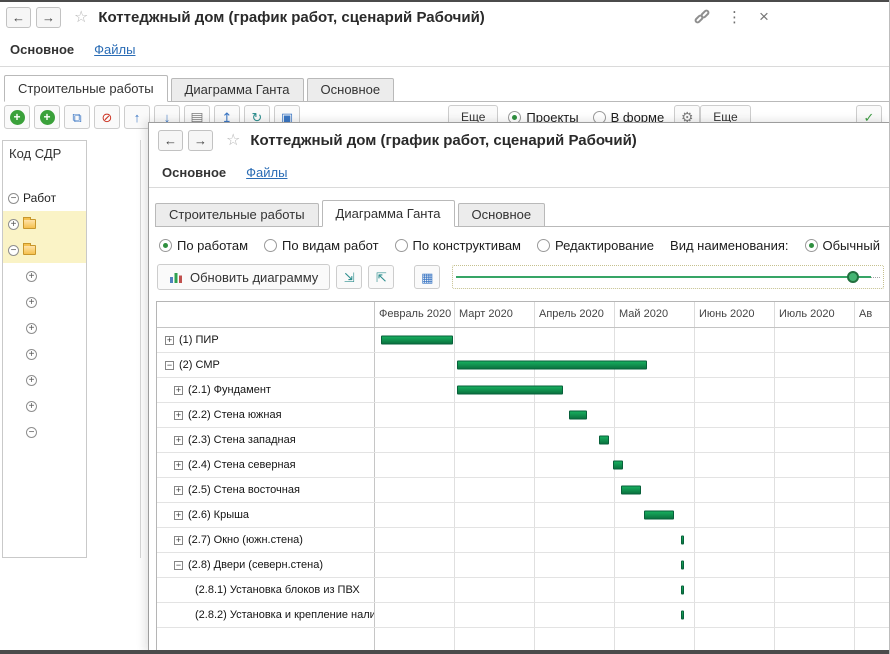 Image resolution: width=890 pixels, height=654 pixels. I want to click on gantt-row: + (2.6) Крыша, so click(523, 515).